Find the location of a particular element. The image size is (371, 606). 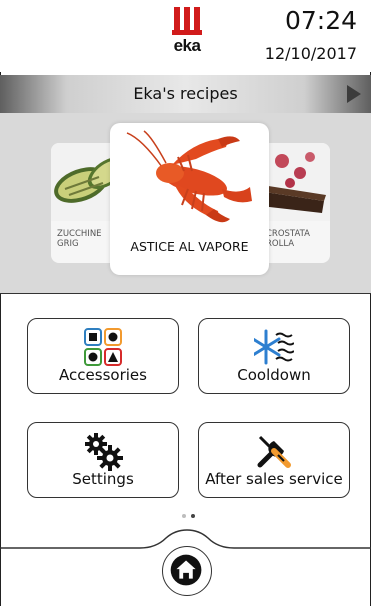

logo-bars-icon is located at coordinates (187, 20).